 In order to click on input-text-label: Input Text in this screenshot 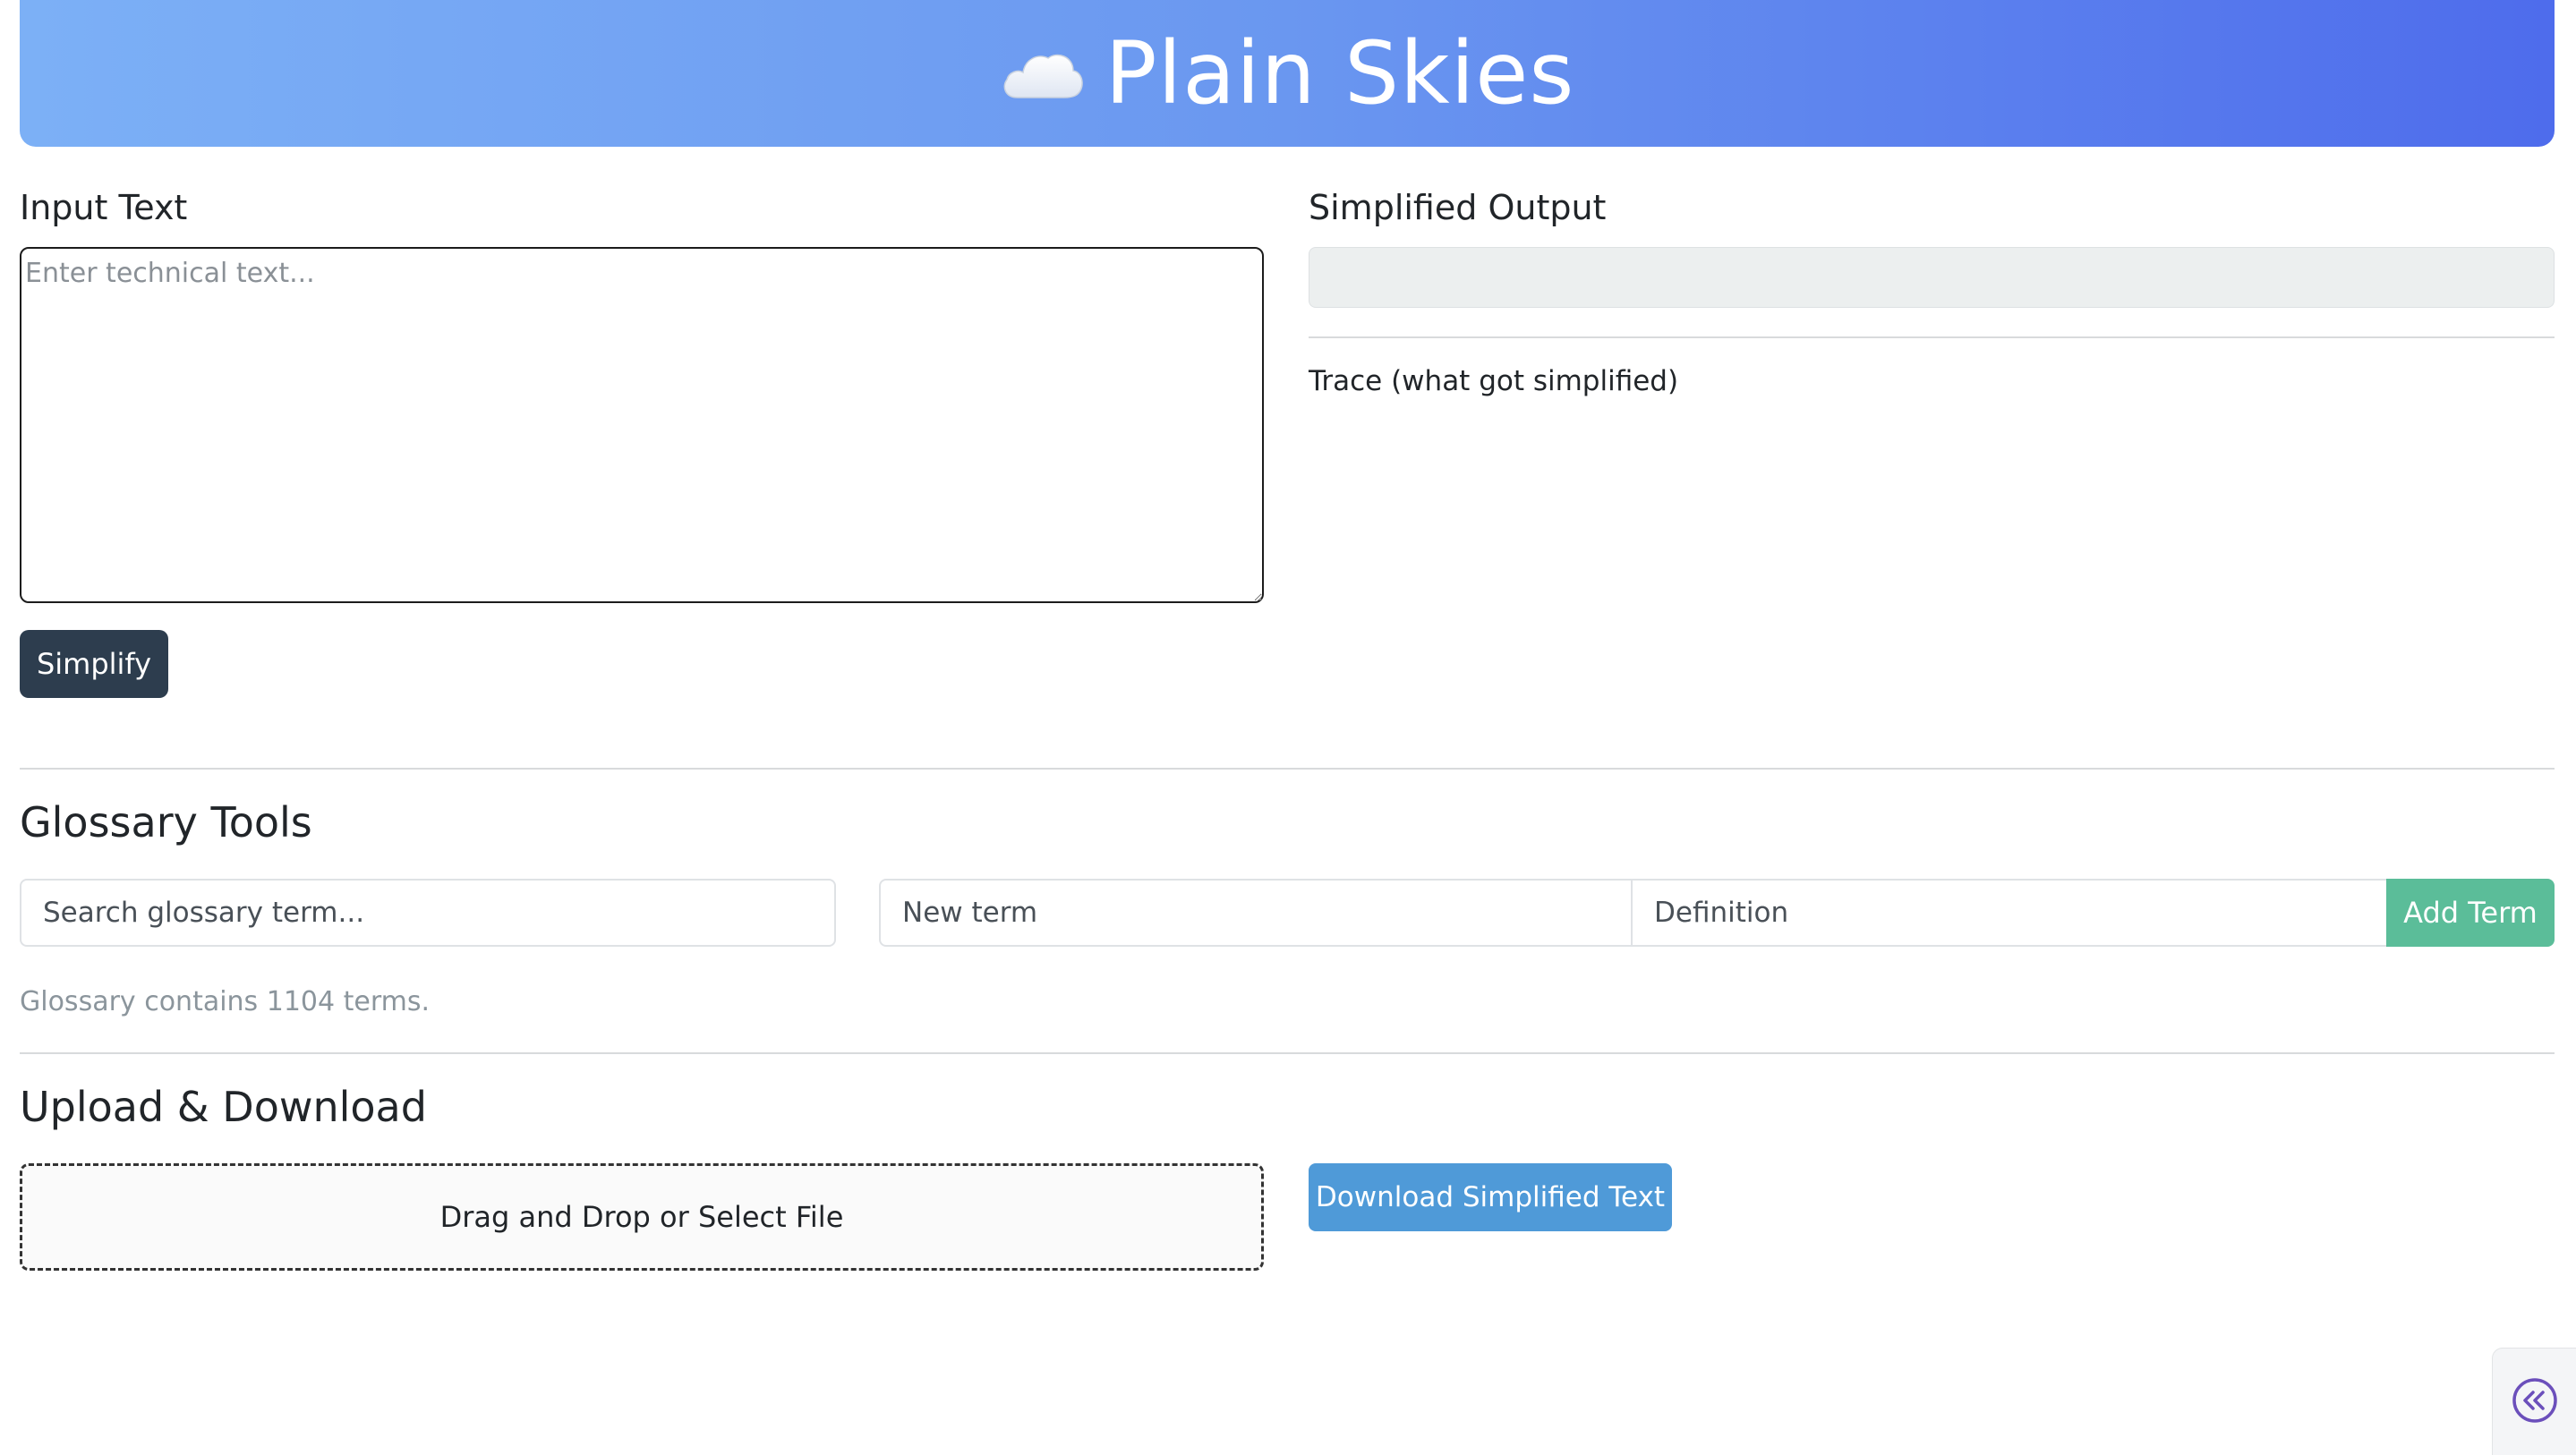, I will do `click(104, 207)`.